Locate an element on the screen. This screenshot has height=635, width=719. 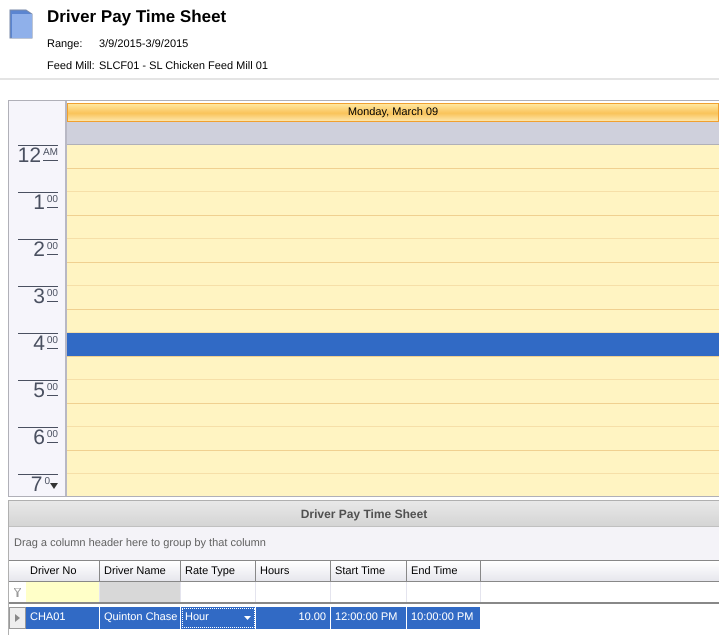
table-cell: 12:00:00 PM is located at coordinates (369, 617).